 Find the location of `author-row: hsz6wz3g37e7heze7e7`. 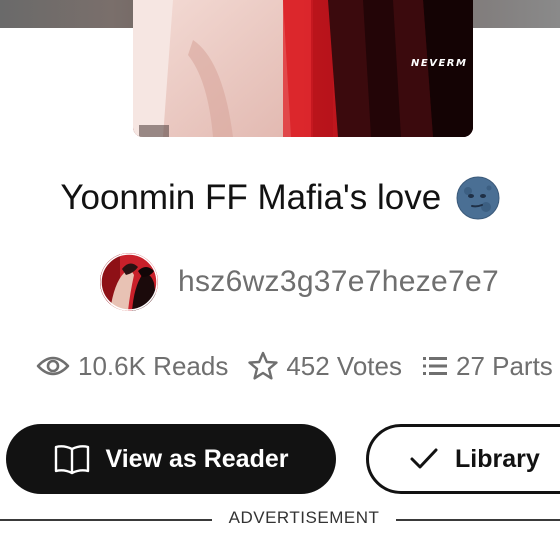

author-row: hsz6wz3g37e7heze7e7 is located at coordinates (299, 282).